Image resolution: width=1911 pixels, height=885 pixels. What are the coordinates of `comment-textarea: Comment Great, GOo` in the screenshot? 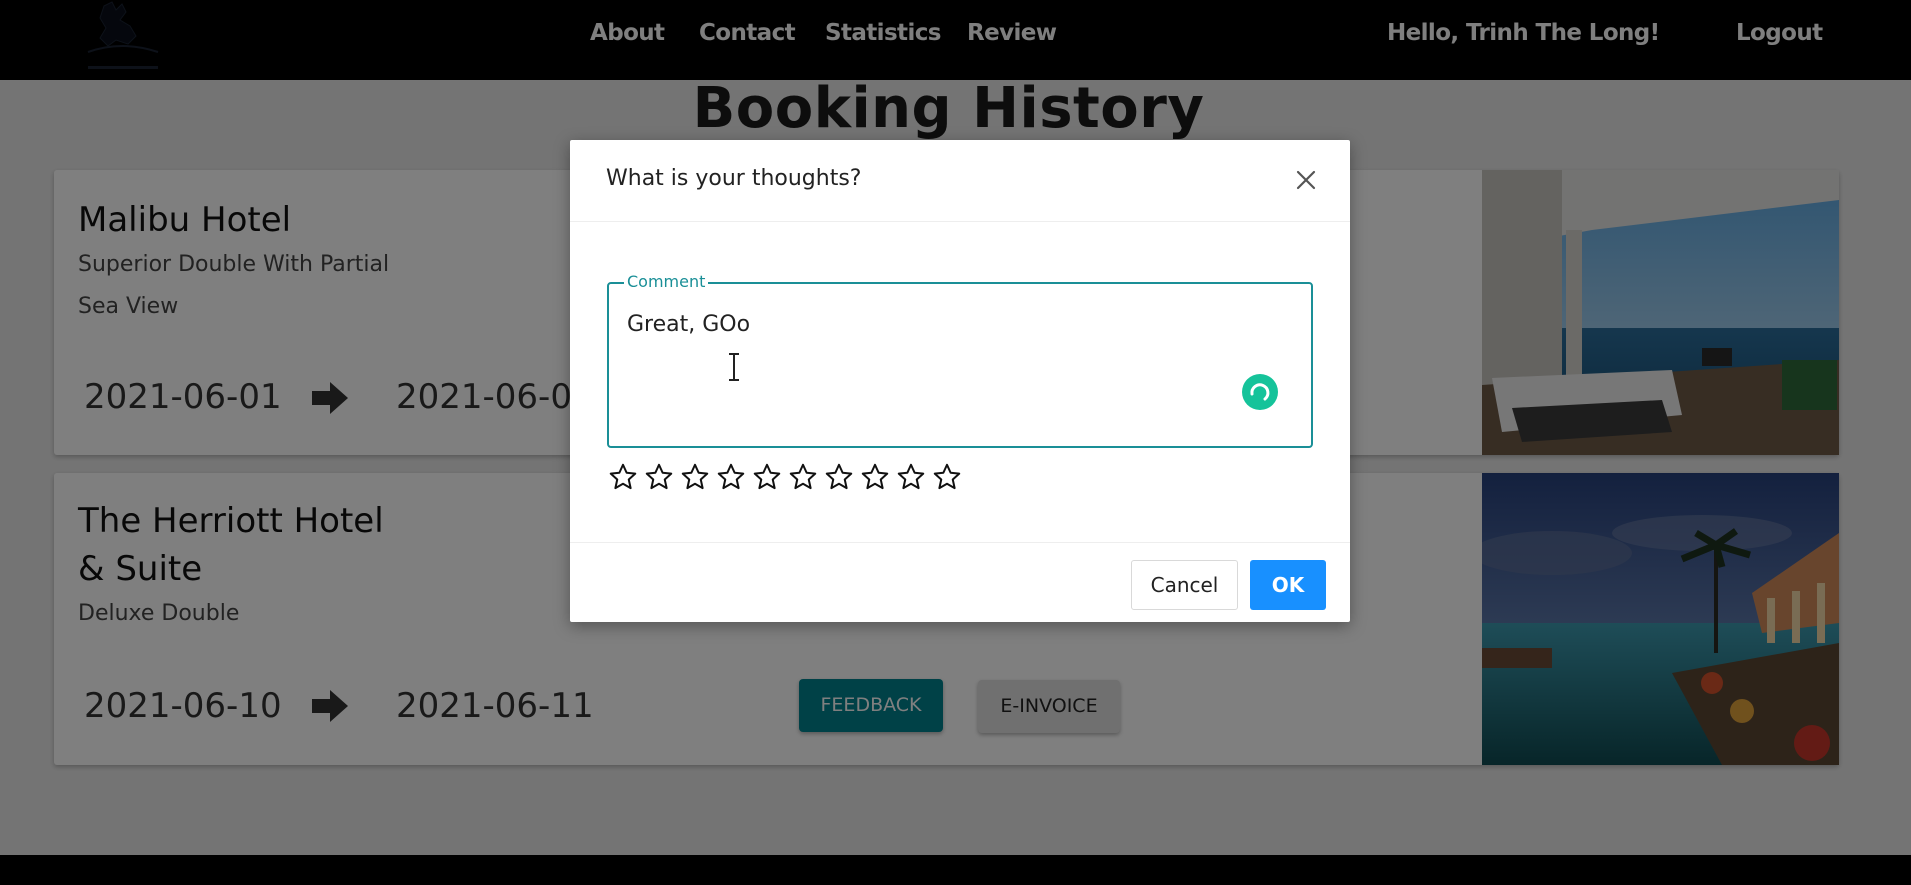 It's located at (960, 360).